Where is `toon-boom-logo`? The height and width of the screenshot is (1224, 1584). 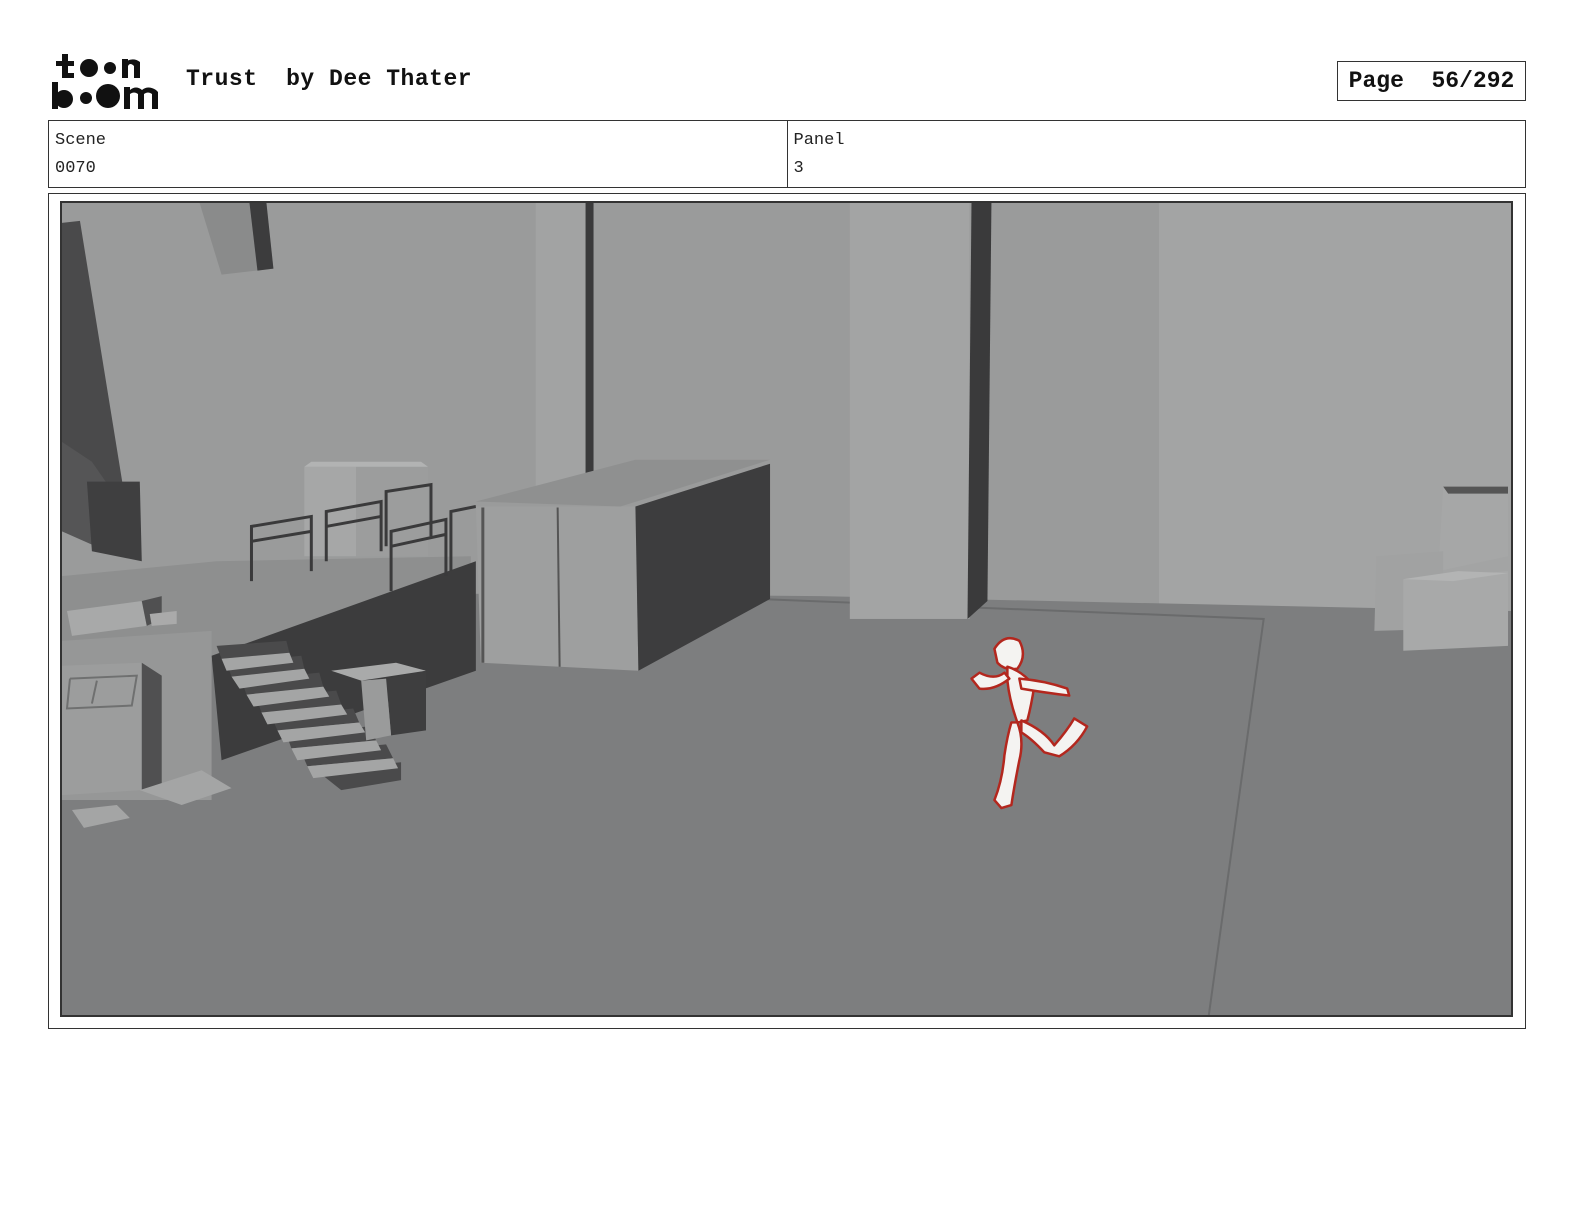
toon-boom-logo is located at coordinates (105, 81).